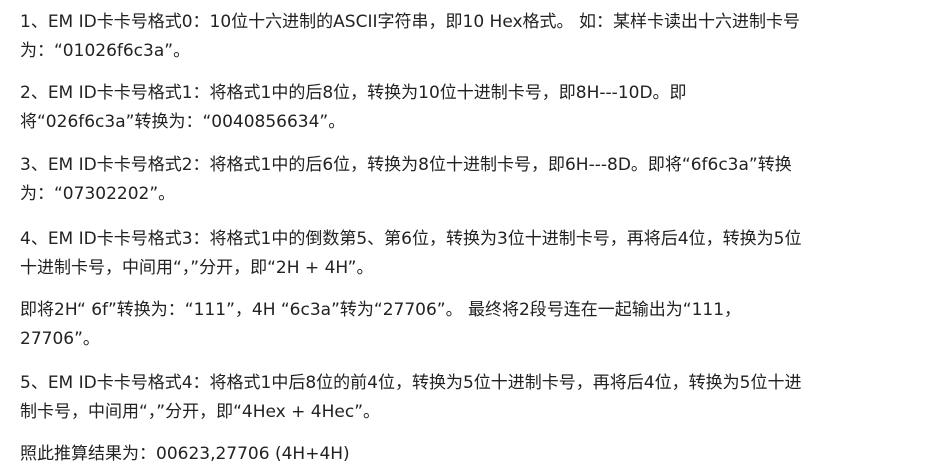 The height and width of the screenshot is (474, 928). I want to click on paragraph-result: 照此推算结果为：00623,27706 (4H+4H), so click(185, 454).